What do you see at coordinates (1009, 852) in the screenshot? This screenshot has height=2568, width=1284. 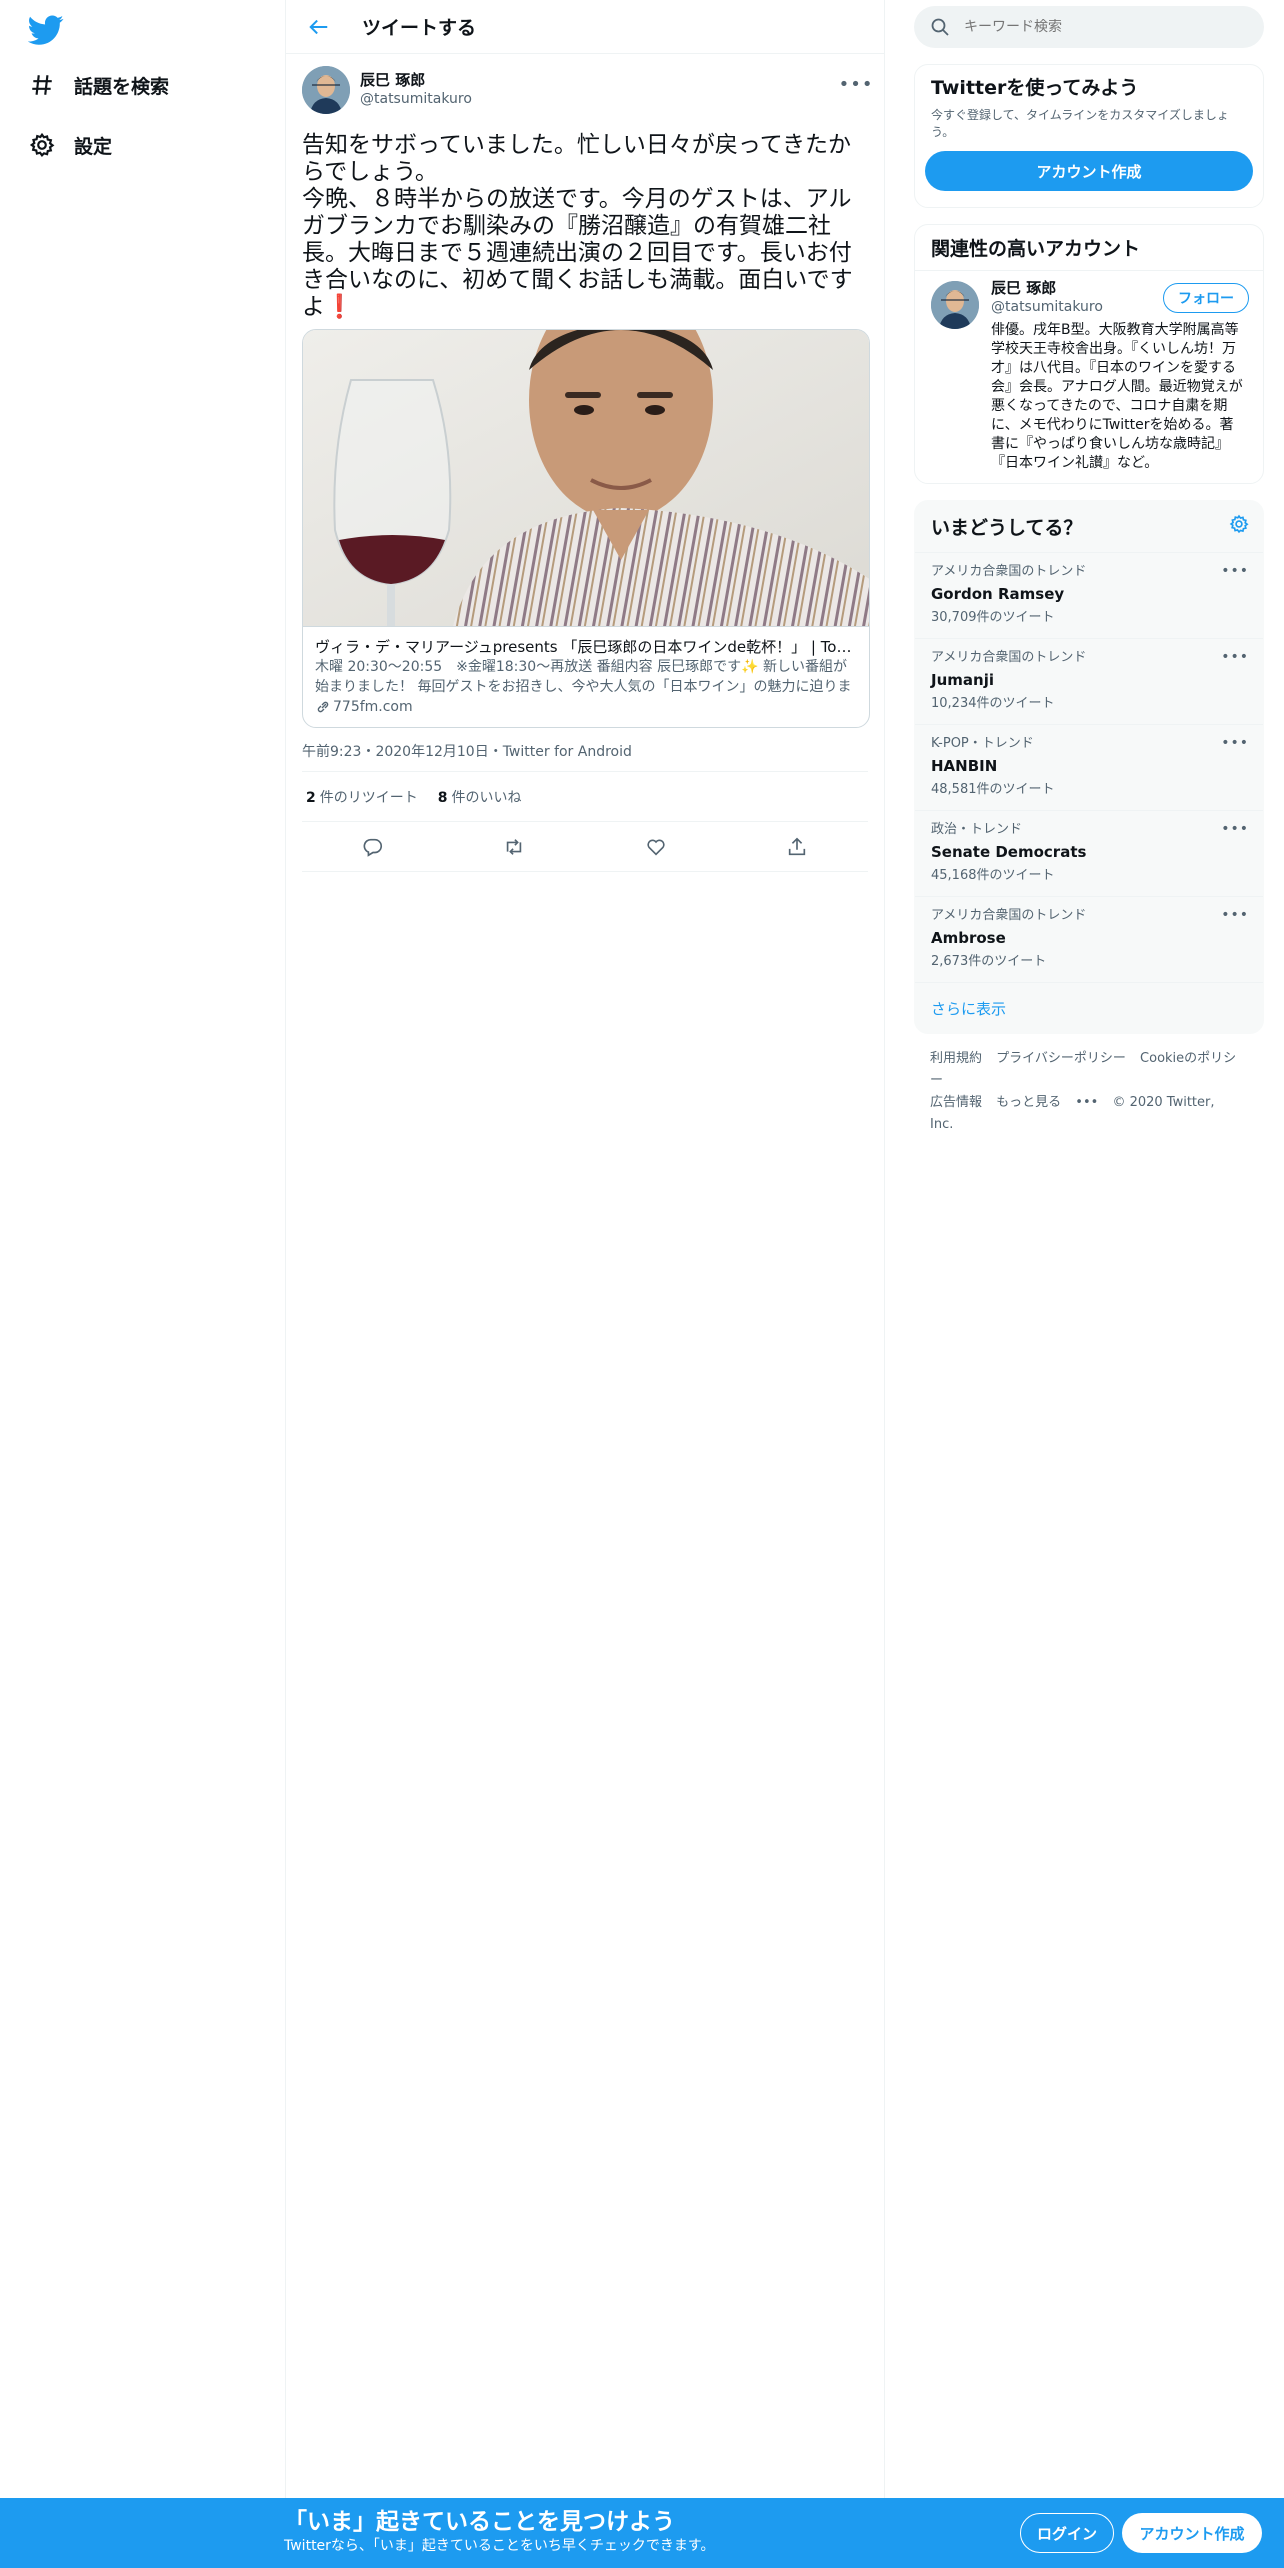 I see `trend-name: Senate Democrats` at bounding box center [1009, 852].